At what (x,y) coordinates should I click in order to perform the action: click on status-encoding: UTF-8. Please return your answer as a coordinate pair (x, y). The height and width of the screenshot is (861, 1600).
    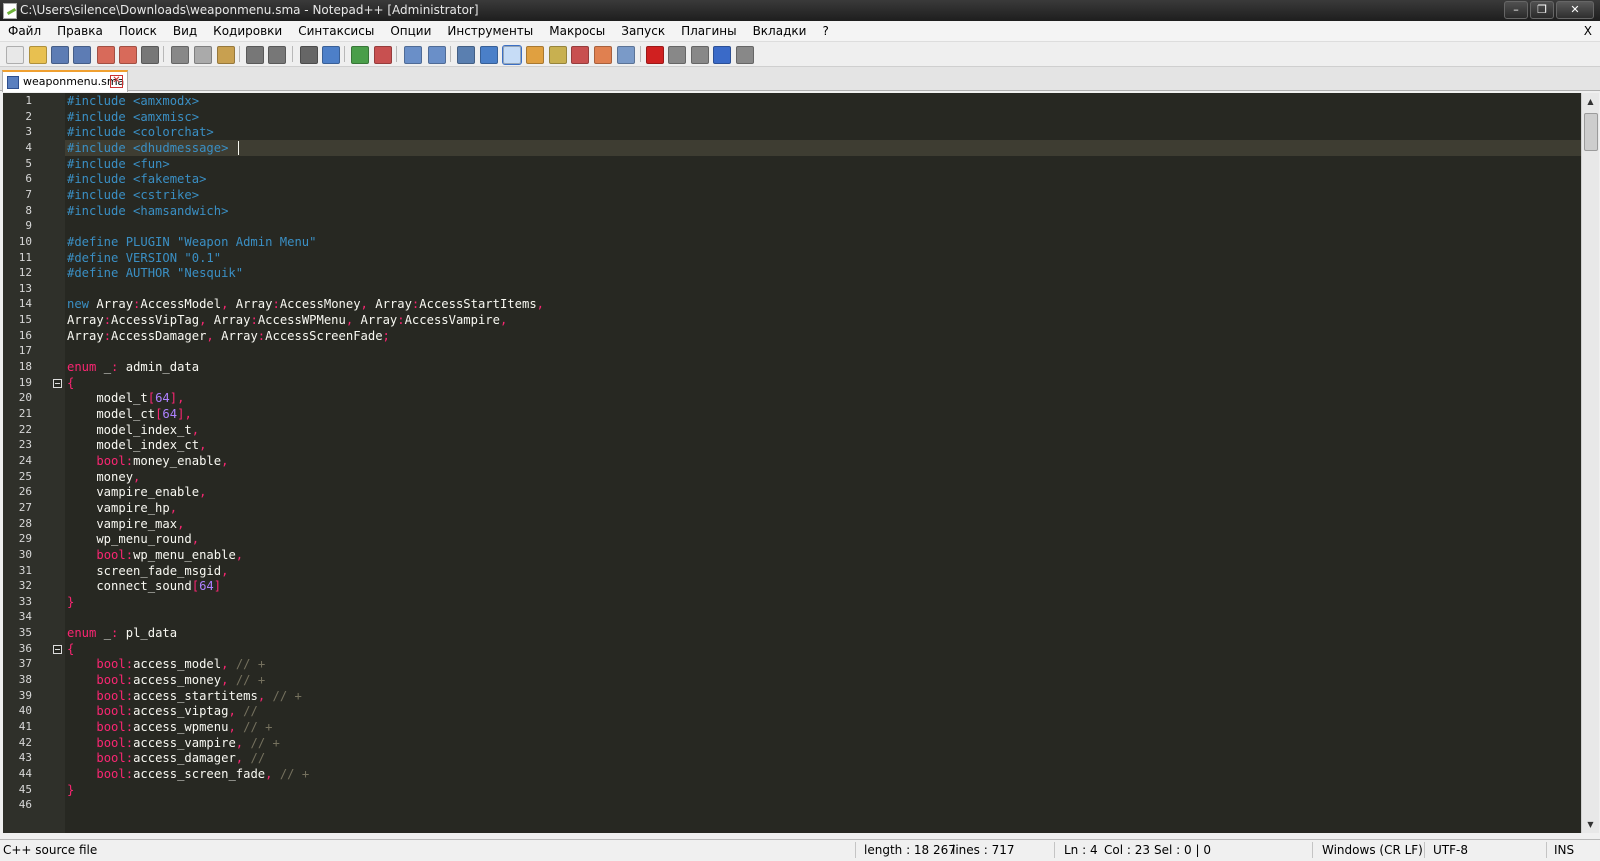
    Looking at the image, I should click on (1450, 850).